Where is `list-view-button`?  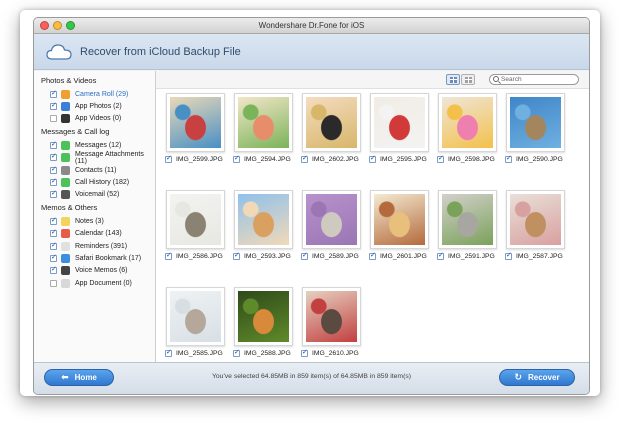
list-view-button is located at coordinates (468, 79).